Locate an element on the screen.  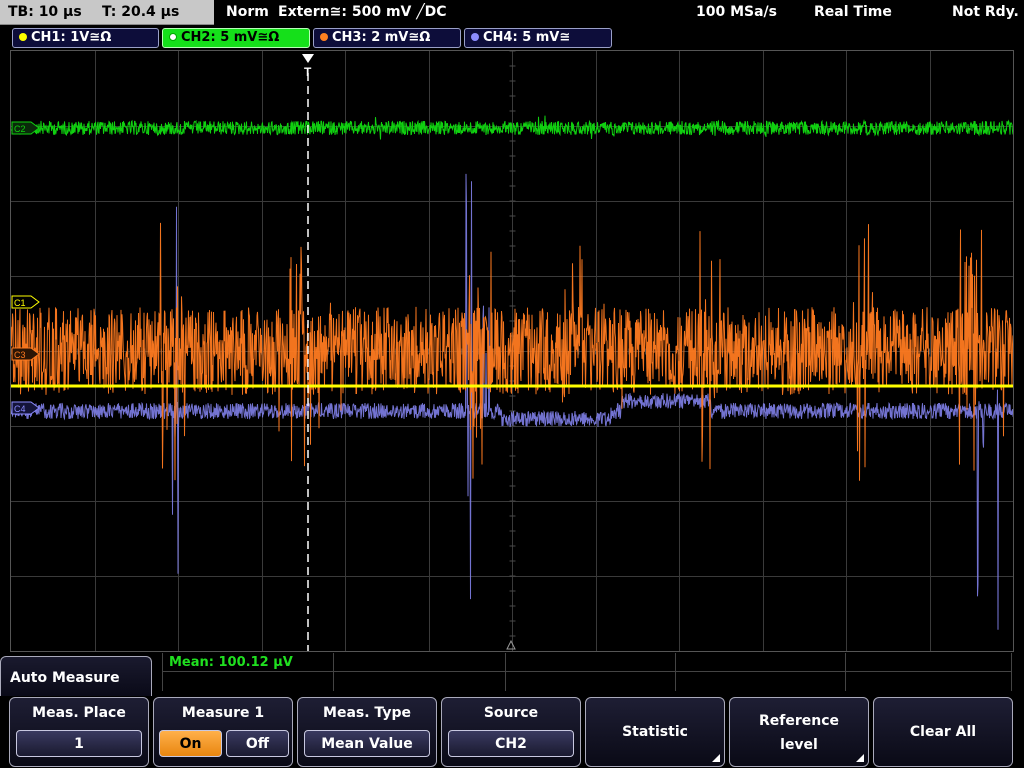
softkey-label-line-2: level is located at coordinates (799, 745).